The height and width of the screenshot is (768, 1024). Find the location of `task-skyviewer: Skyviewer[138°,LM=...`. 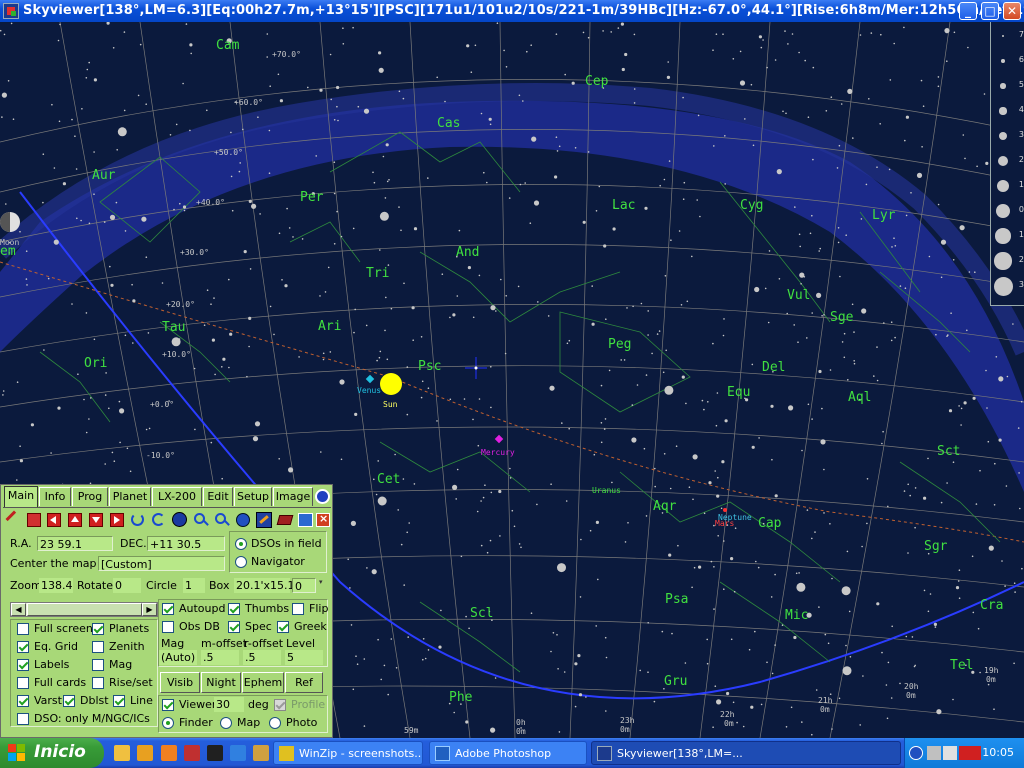

task-skyviewer: Skyviewer[138°,LM=... is located at coordinates (746, 753).